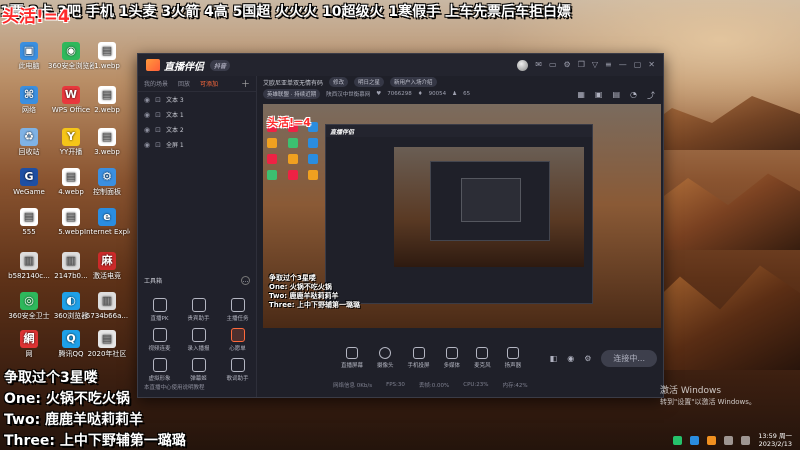  I want to click on tool-song: 歌词助手, so click(237, 370).